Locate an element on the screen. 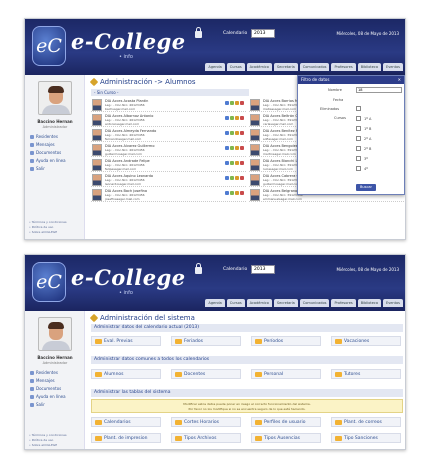 This screenshot has height=459, width=428. tile-periodos: Períodos is located at coordinates (286, 341).